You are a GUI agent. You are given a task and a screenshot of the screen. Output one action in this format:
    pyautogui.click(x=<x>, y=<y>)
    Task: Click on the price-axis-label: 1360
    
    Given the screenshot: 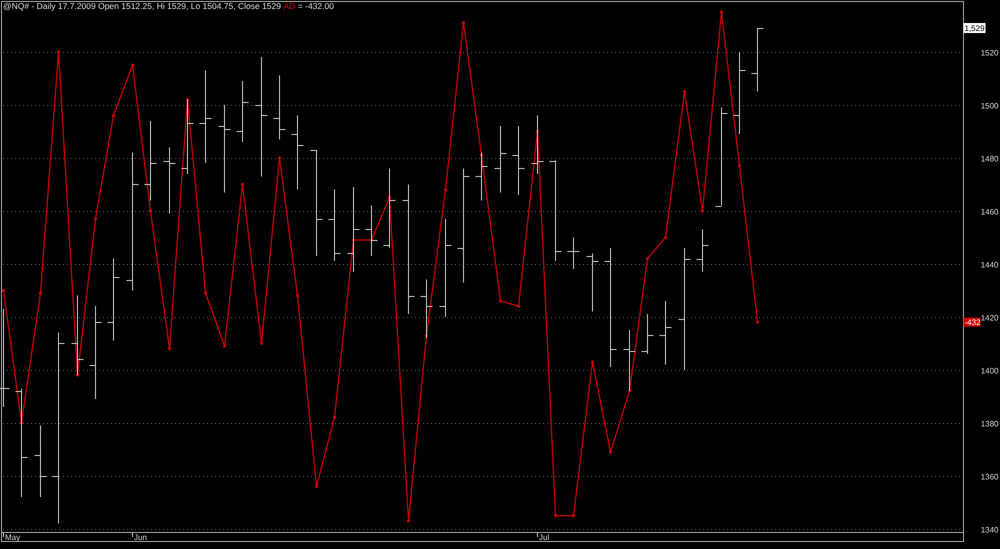 What is the action you would take?
    pyautogui.click(x=989, y=477)
    